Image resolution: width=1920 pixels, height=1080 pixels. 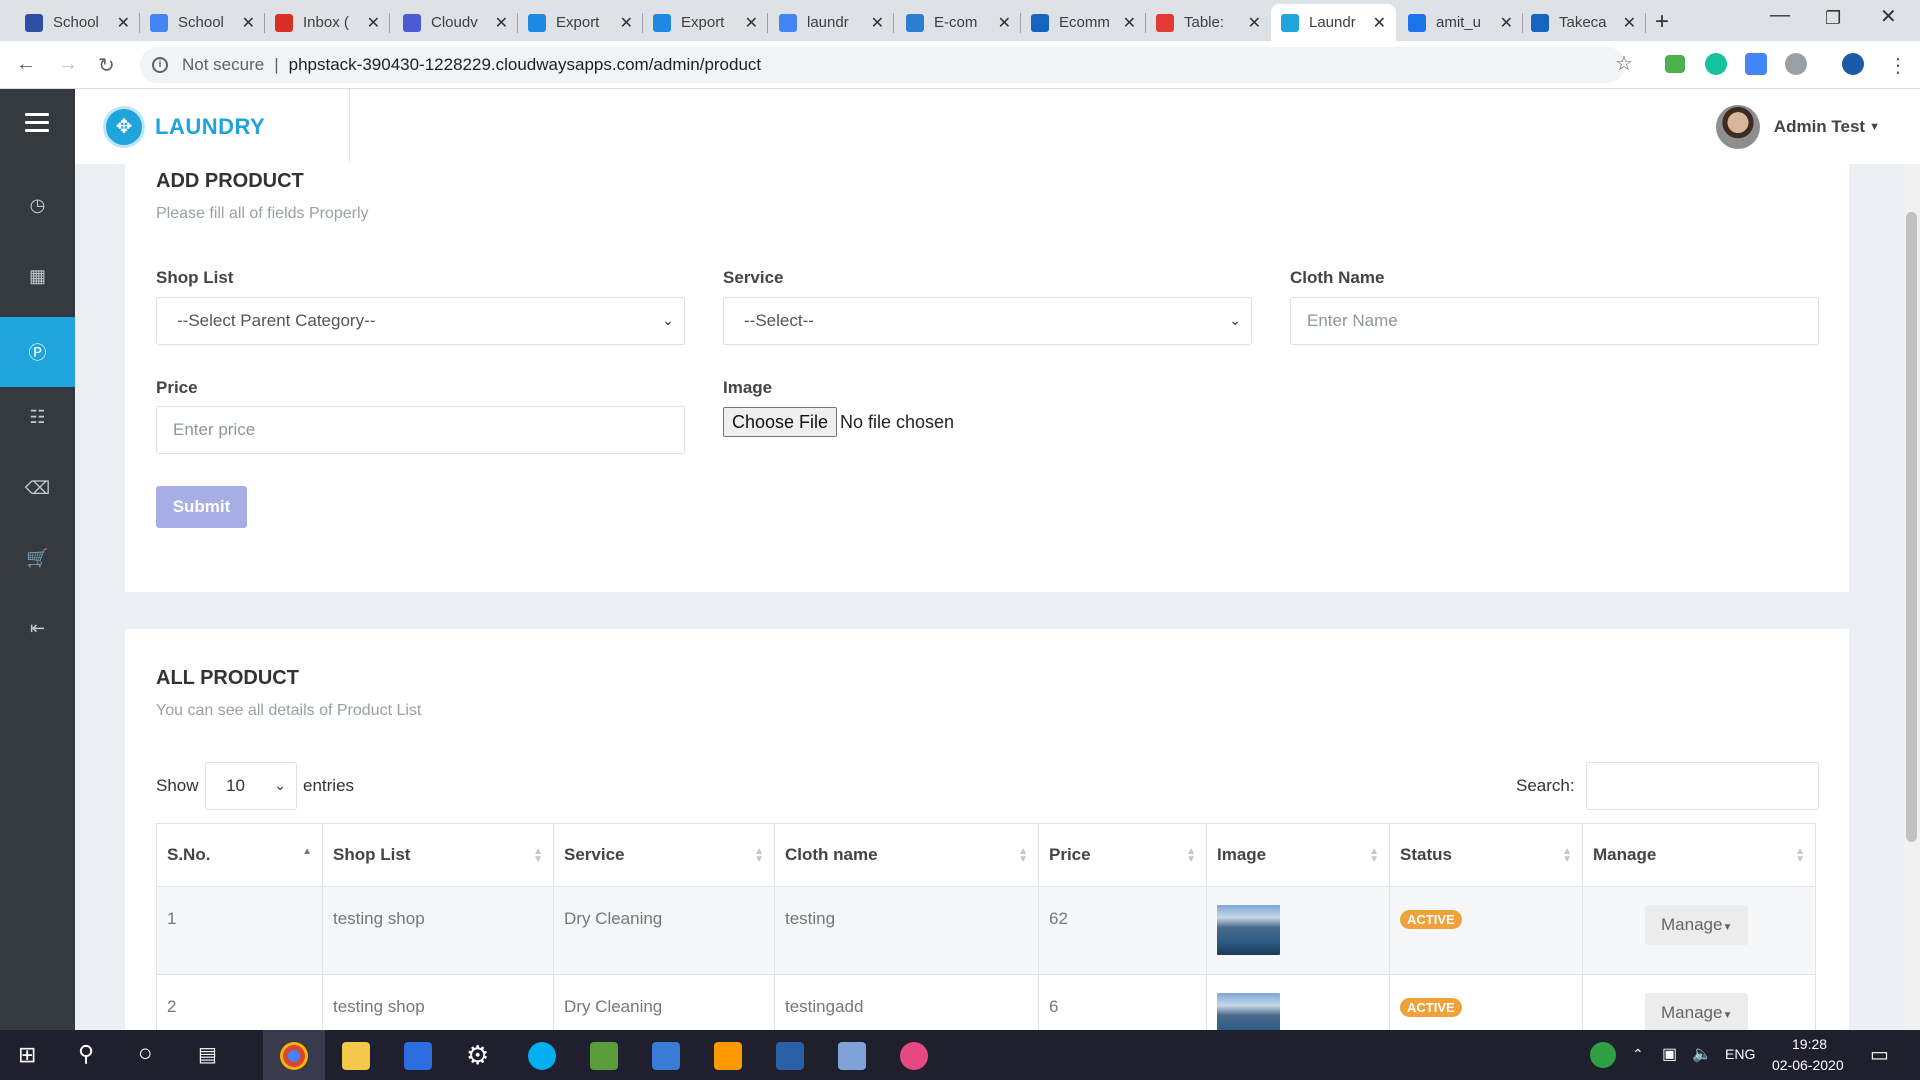 I want to click on sublime-text-icon, so click(x=728, y=1056).